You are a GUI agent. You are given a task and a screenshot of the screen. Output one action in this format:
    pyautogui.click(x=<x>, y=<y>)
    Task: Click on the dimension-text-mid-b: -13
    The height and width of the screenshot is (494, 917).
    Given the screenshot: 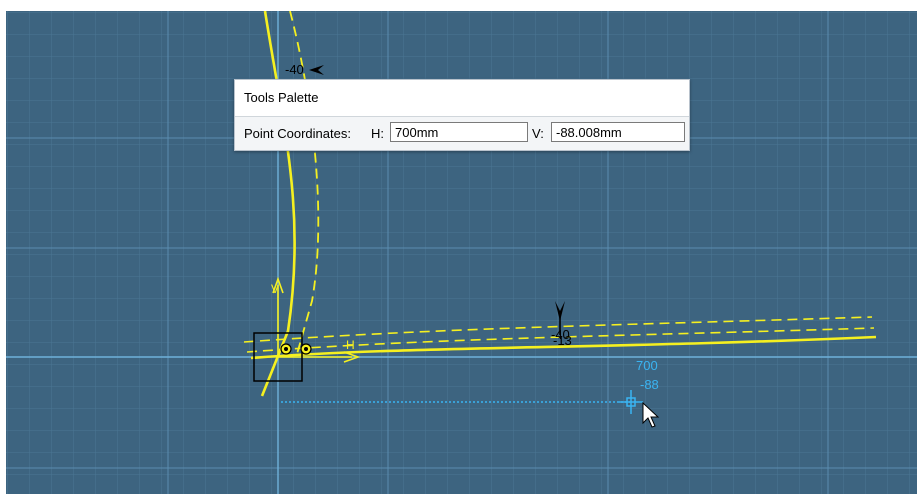 What is the action you would take?
    pyautogui.click(x=562, y=340)
    